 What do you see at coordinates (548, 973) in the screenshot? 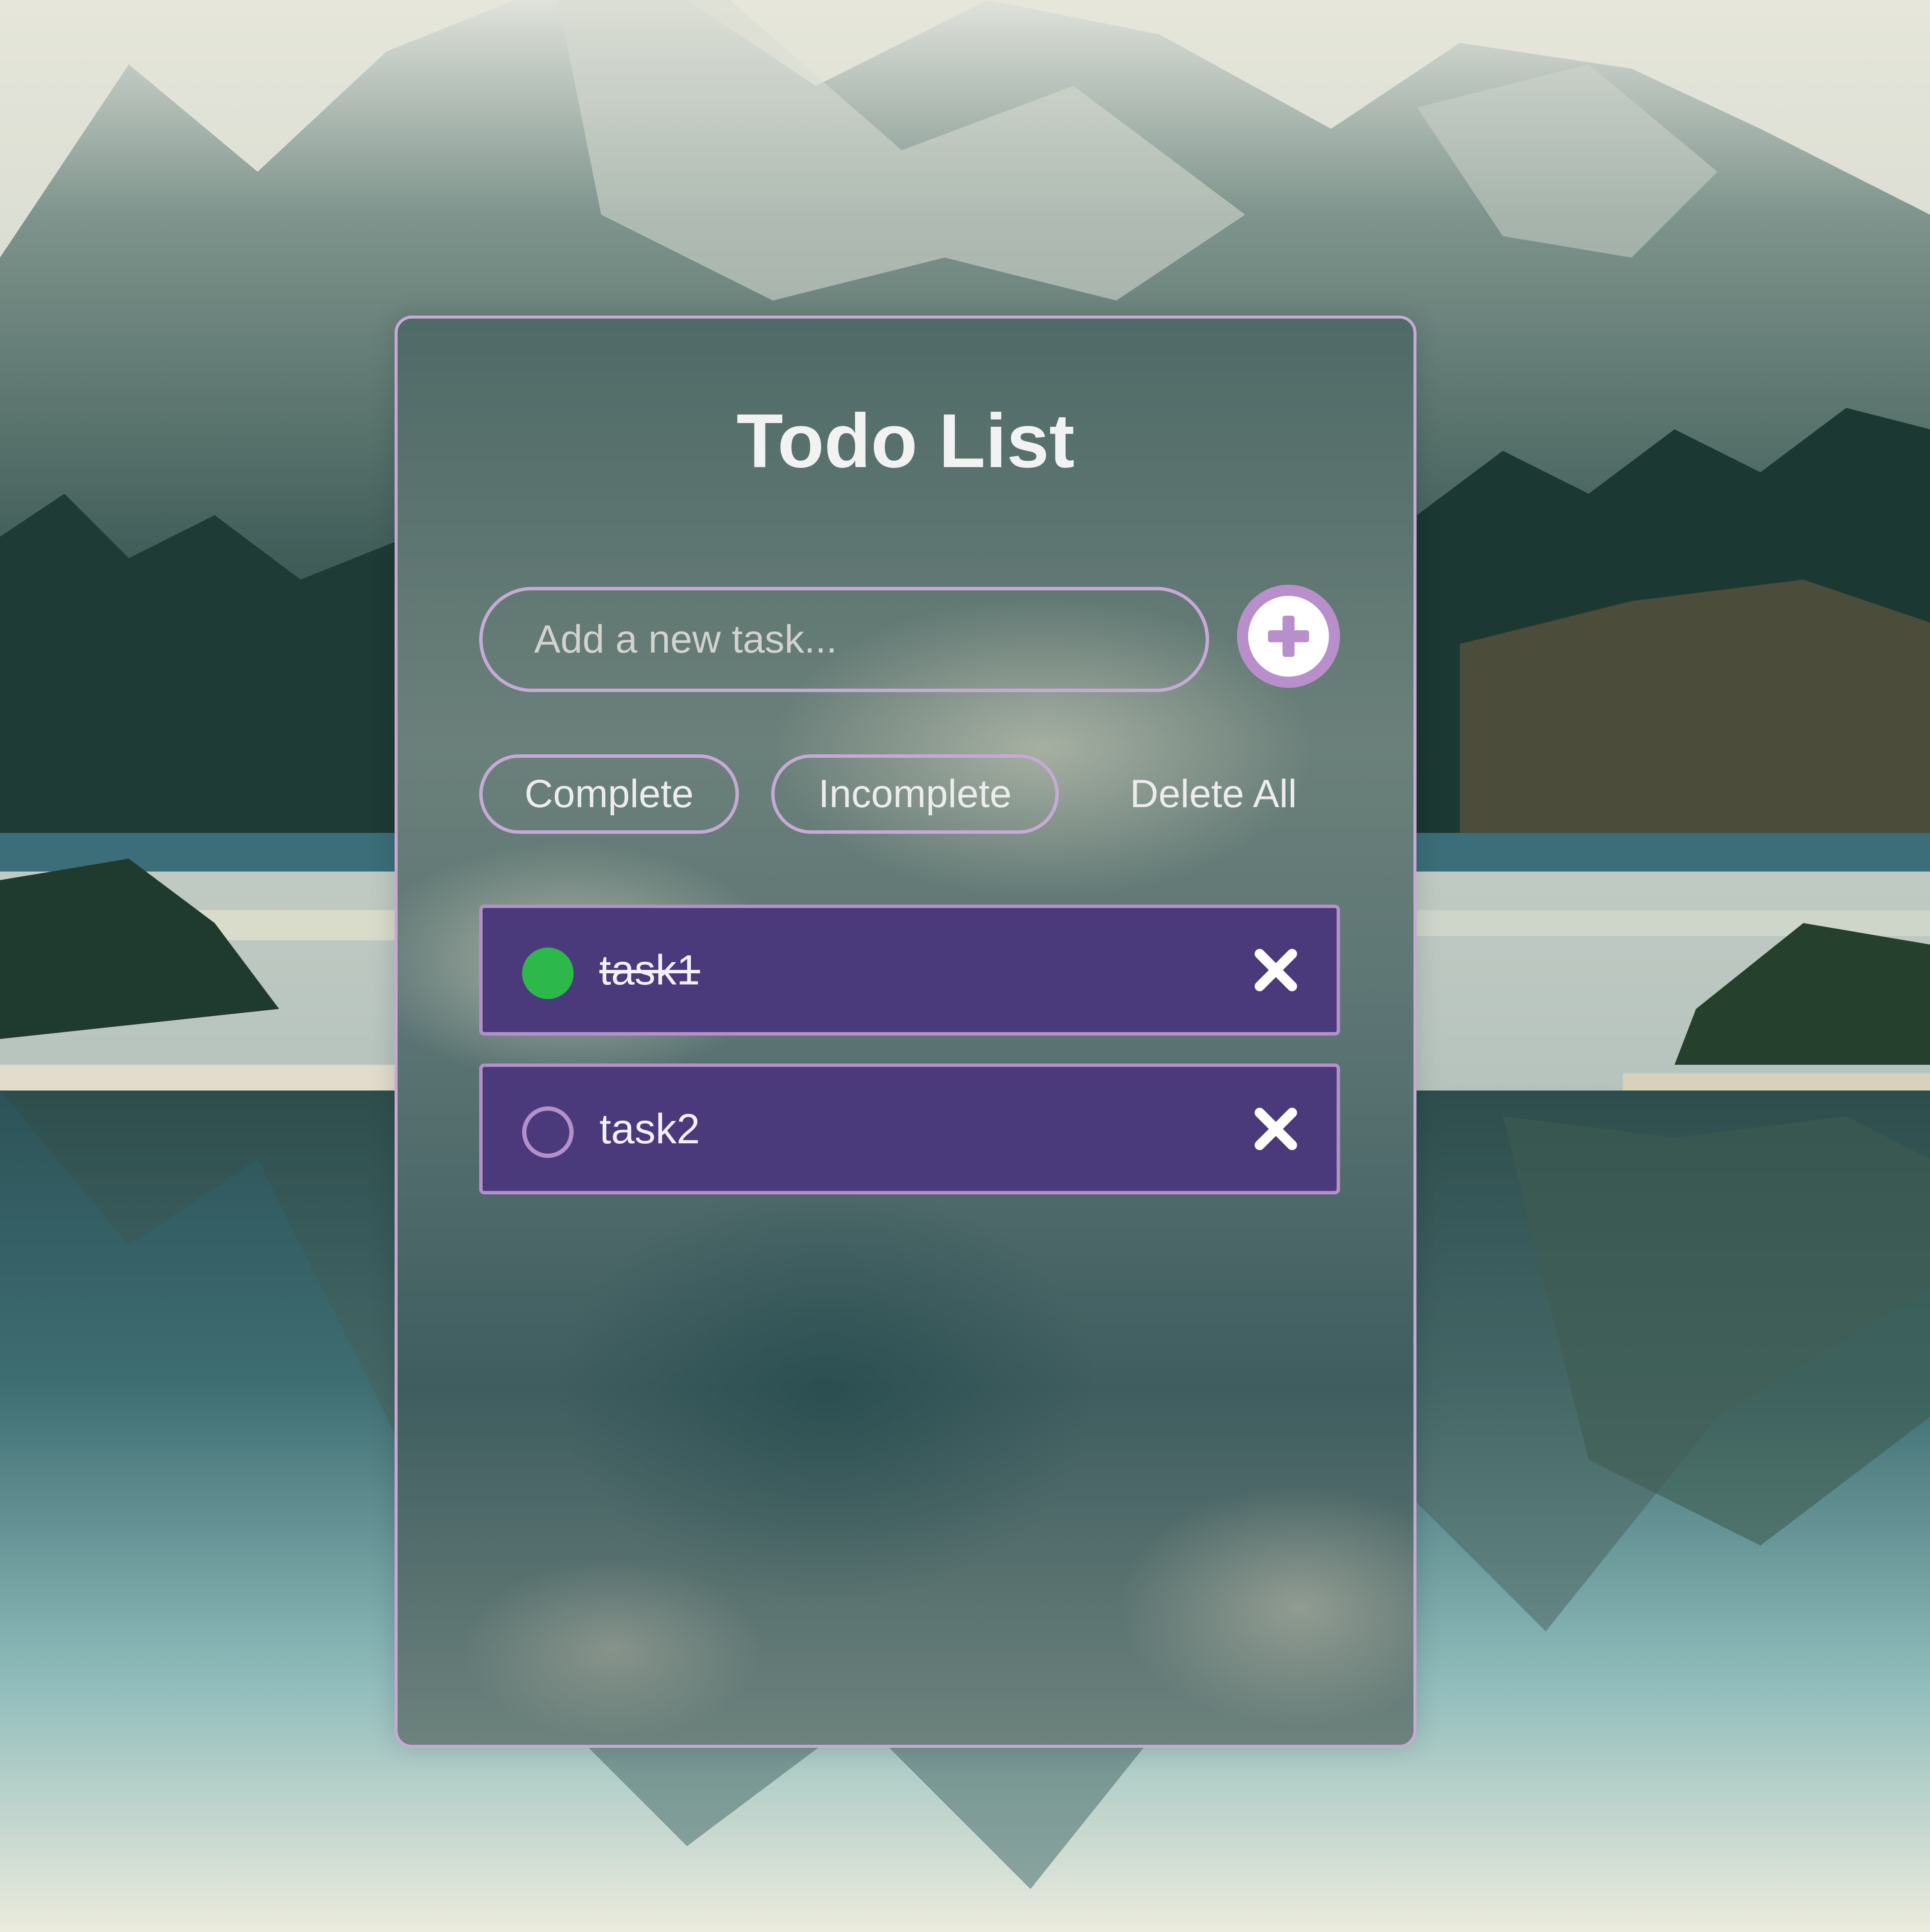
I see `checked-circle-icon` at bounding box center [548, 973].